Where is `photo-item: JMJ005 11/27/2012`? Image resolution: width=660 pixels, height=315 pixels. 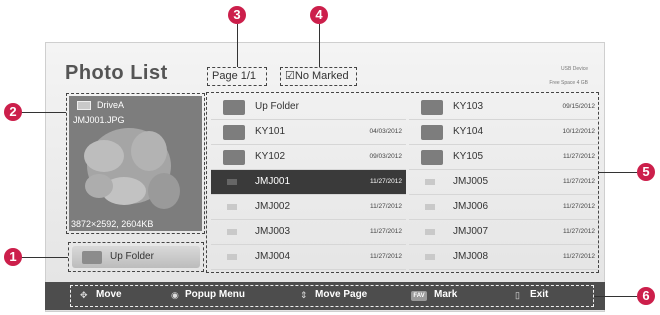
photo-item: JMJ005 11/27/2012 is located at coordinates (504, 182).